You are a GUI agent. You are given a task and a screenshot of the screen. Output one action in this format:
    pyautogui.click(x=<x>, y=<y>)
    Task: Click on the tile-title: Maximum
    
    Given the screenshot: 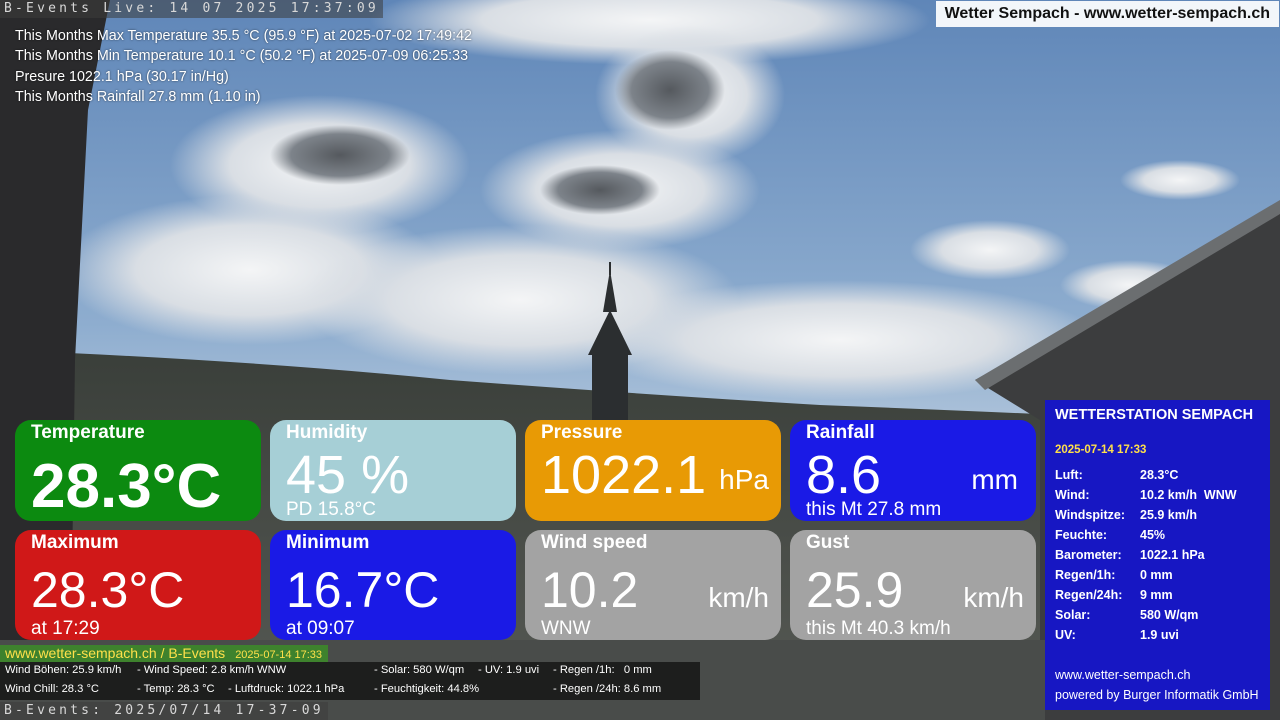 What is the action you would take?
    pyautogui.click(x=75, y=542)
    